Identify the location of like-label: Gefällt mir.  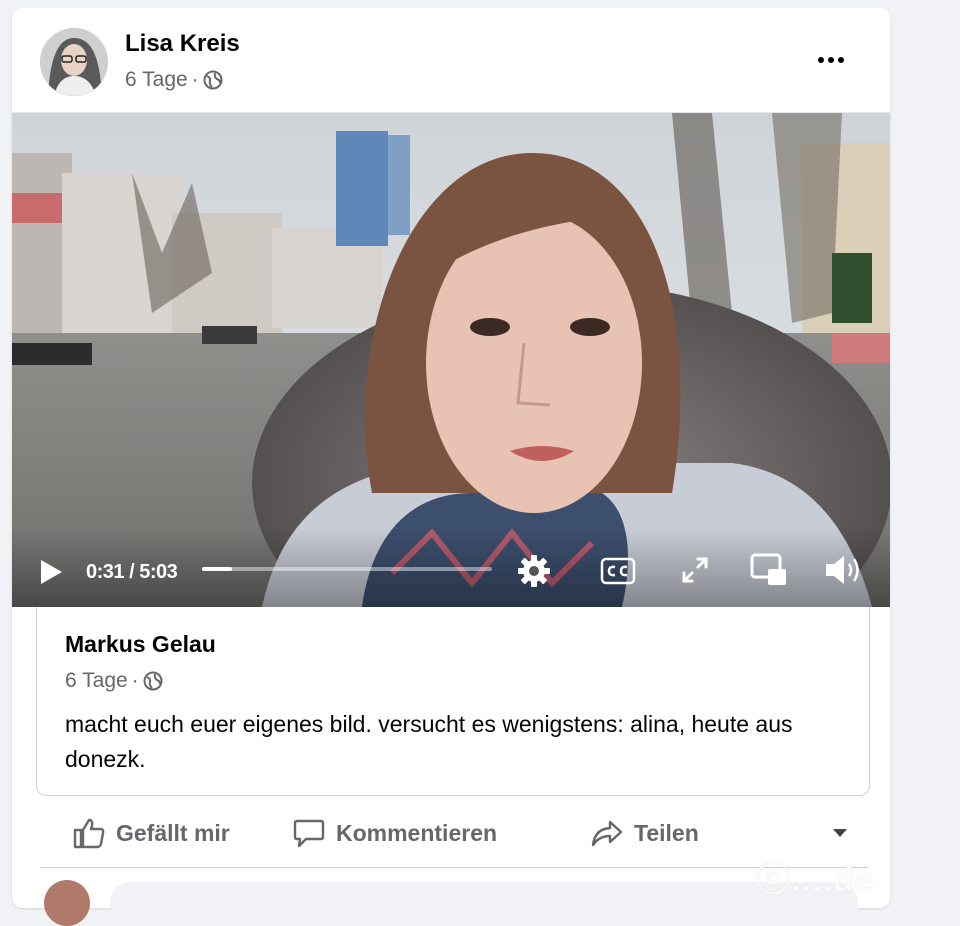
(173, 832).